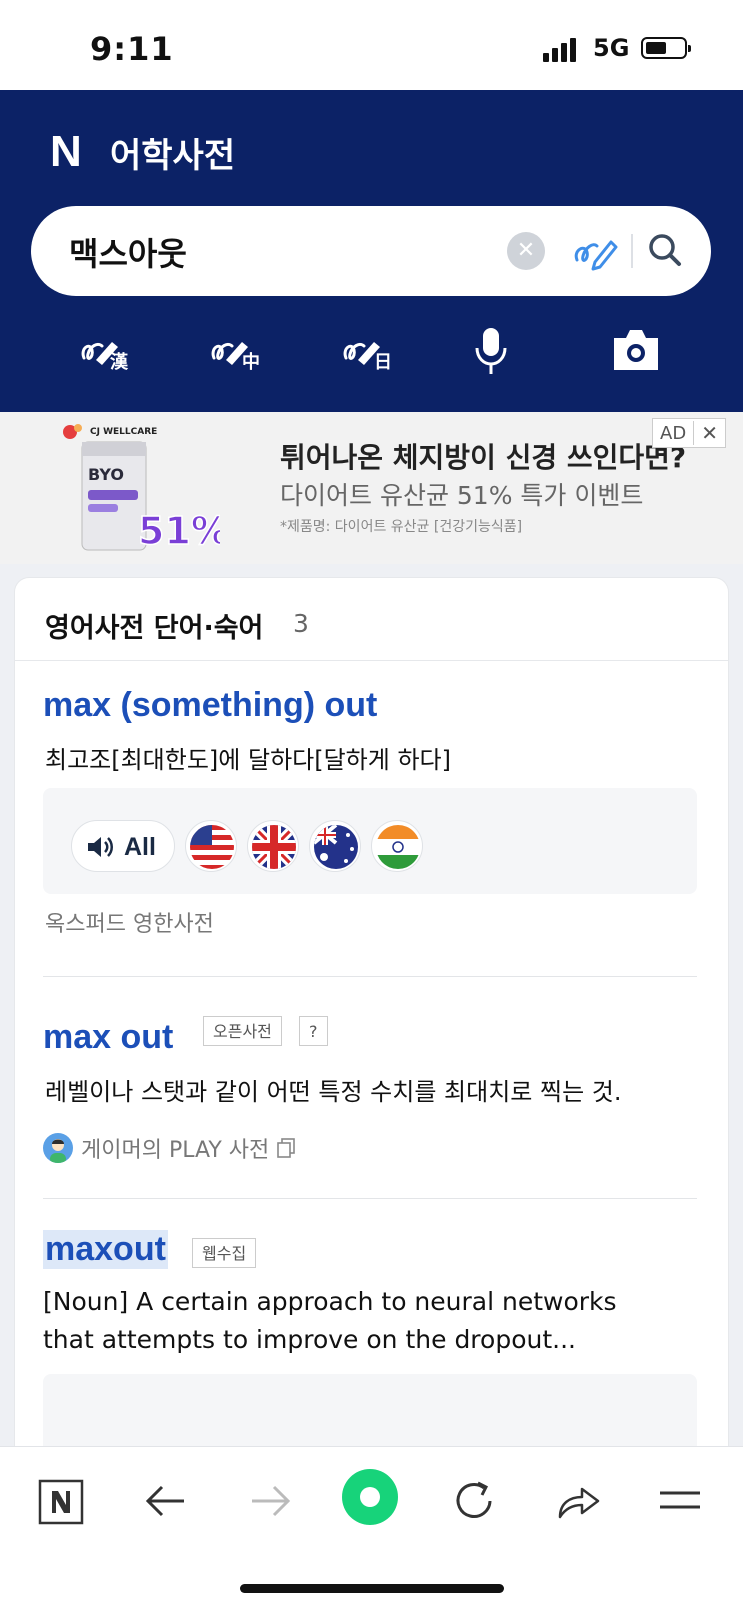  Describe the element at coordinates (69, 152) in the screenshot. I see `naver-logo: N` at that location.